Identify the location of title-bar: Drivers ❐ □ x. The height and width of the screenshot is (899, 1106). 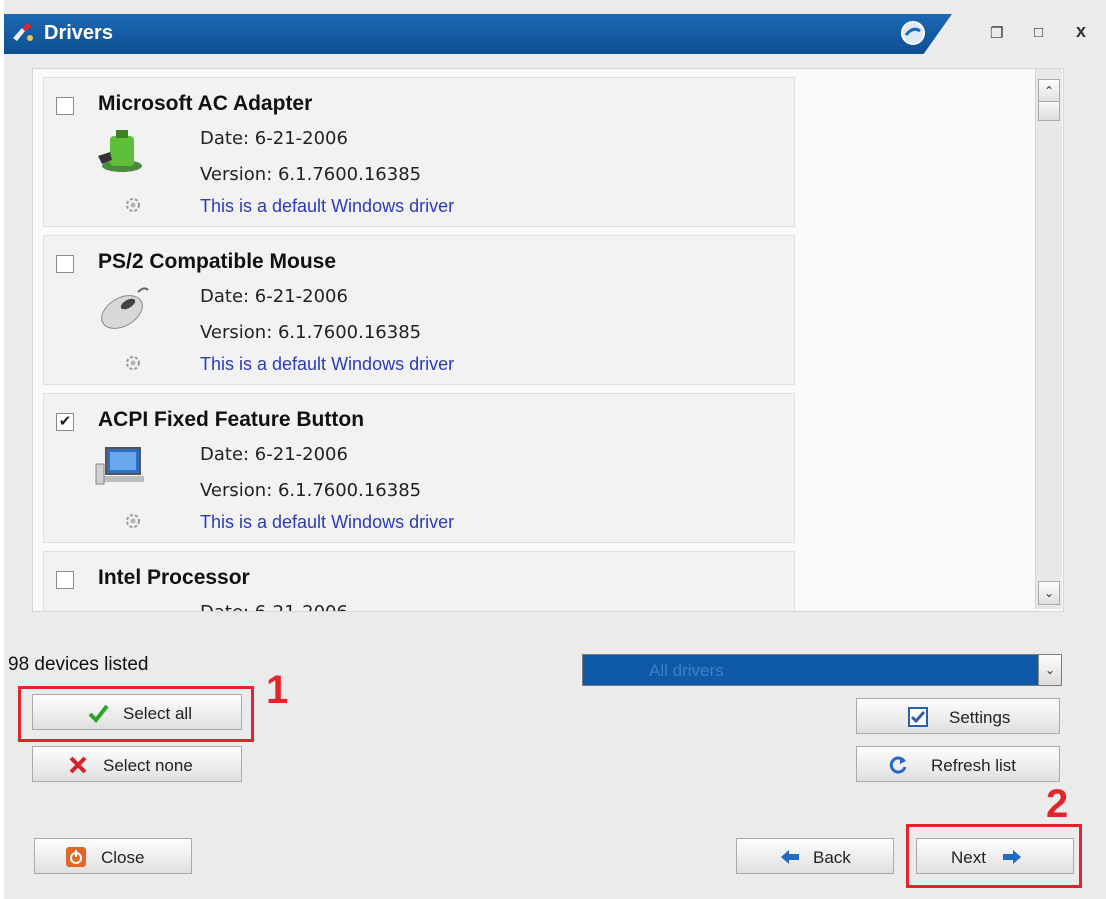
(555, 31).